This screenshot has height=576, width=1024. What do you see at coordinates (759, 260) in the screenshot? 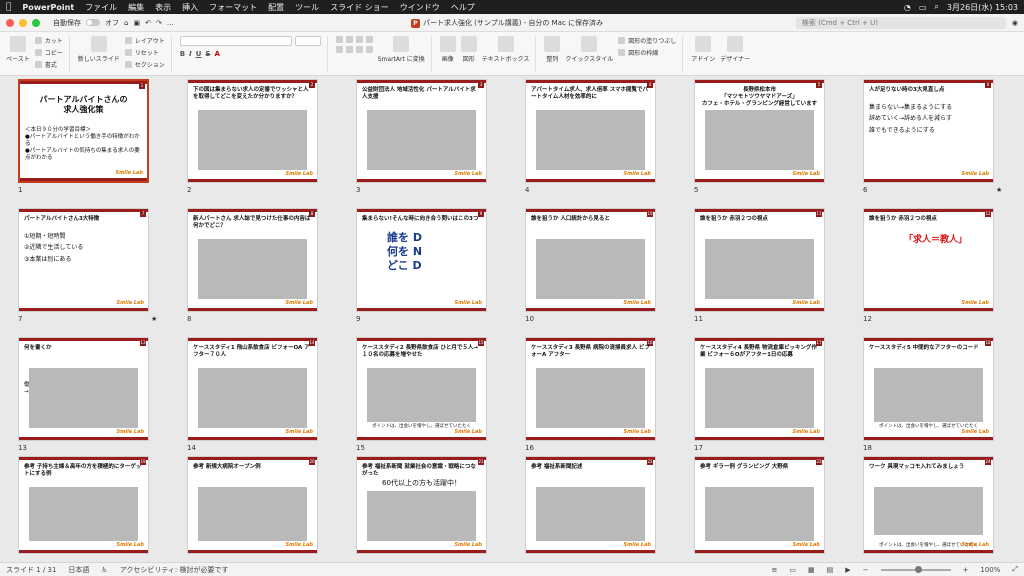
I see `slide-preview: 11 誰を狙うか 赤羽２つの視点 Smile Lab` at bounding box center [759, 260].